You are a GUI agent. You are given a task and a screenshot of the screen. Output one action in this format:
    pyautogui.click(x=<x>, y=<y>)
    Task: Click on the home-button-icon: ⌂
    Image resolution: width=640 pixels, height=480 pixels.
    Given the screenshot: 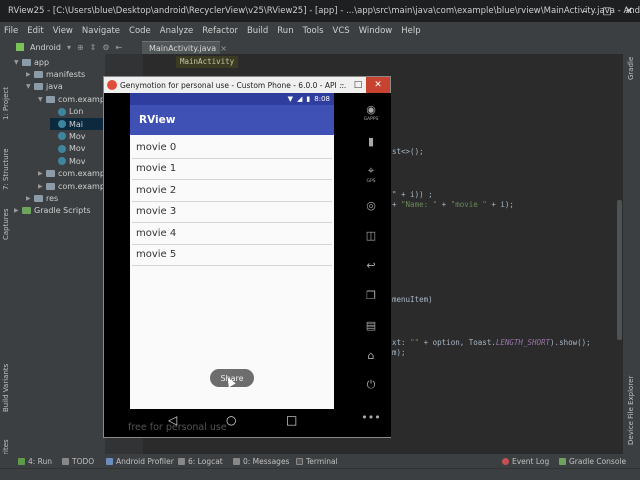 What is the action you would take?
    pyautogui.click(x=371, y=355)
    